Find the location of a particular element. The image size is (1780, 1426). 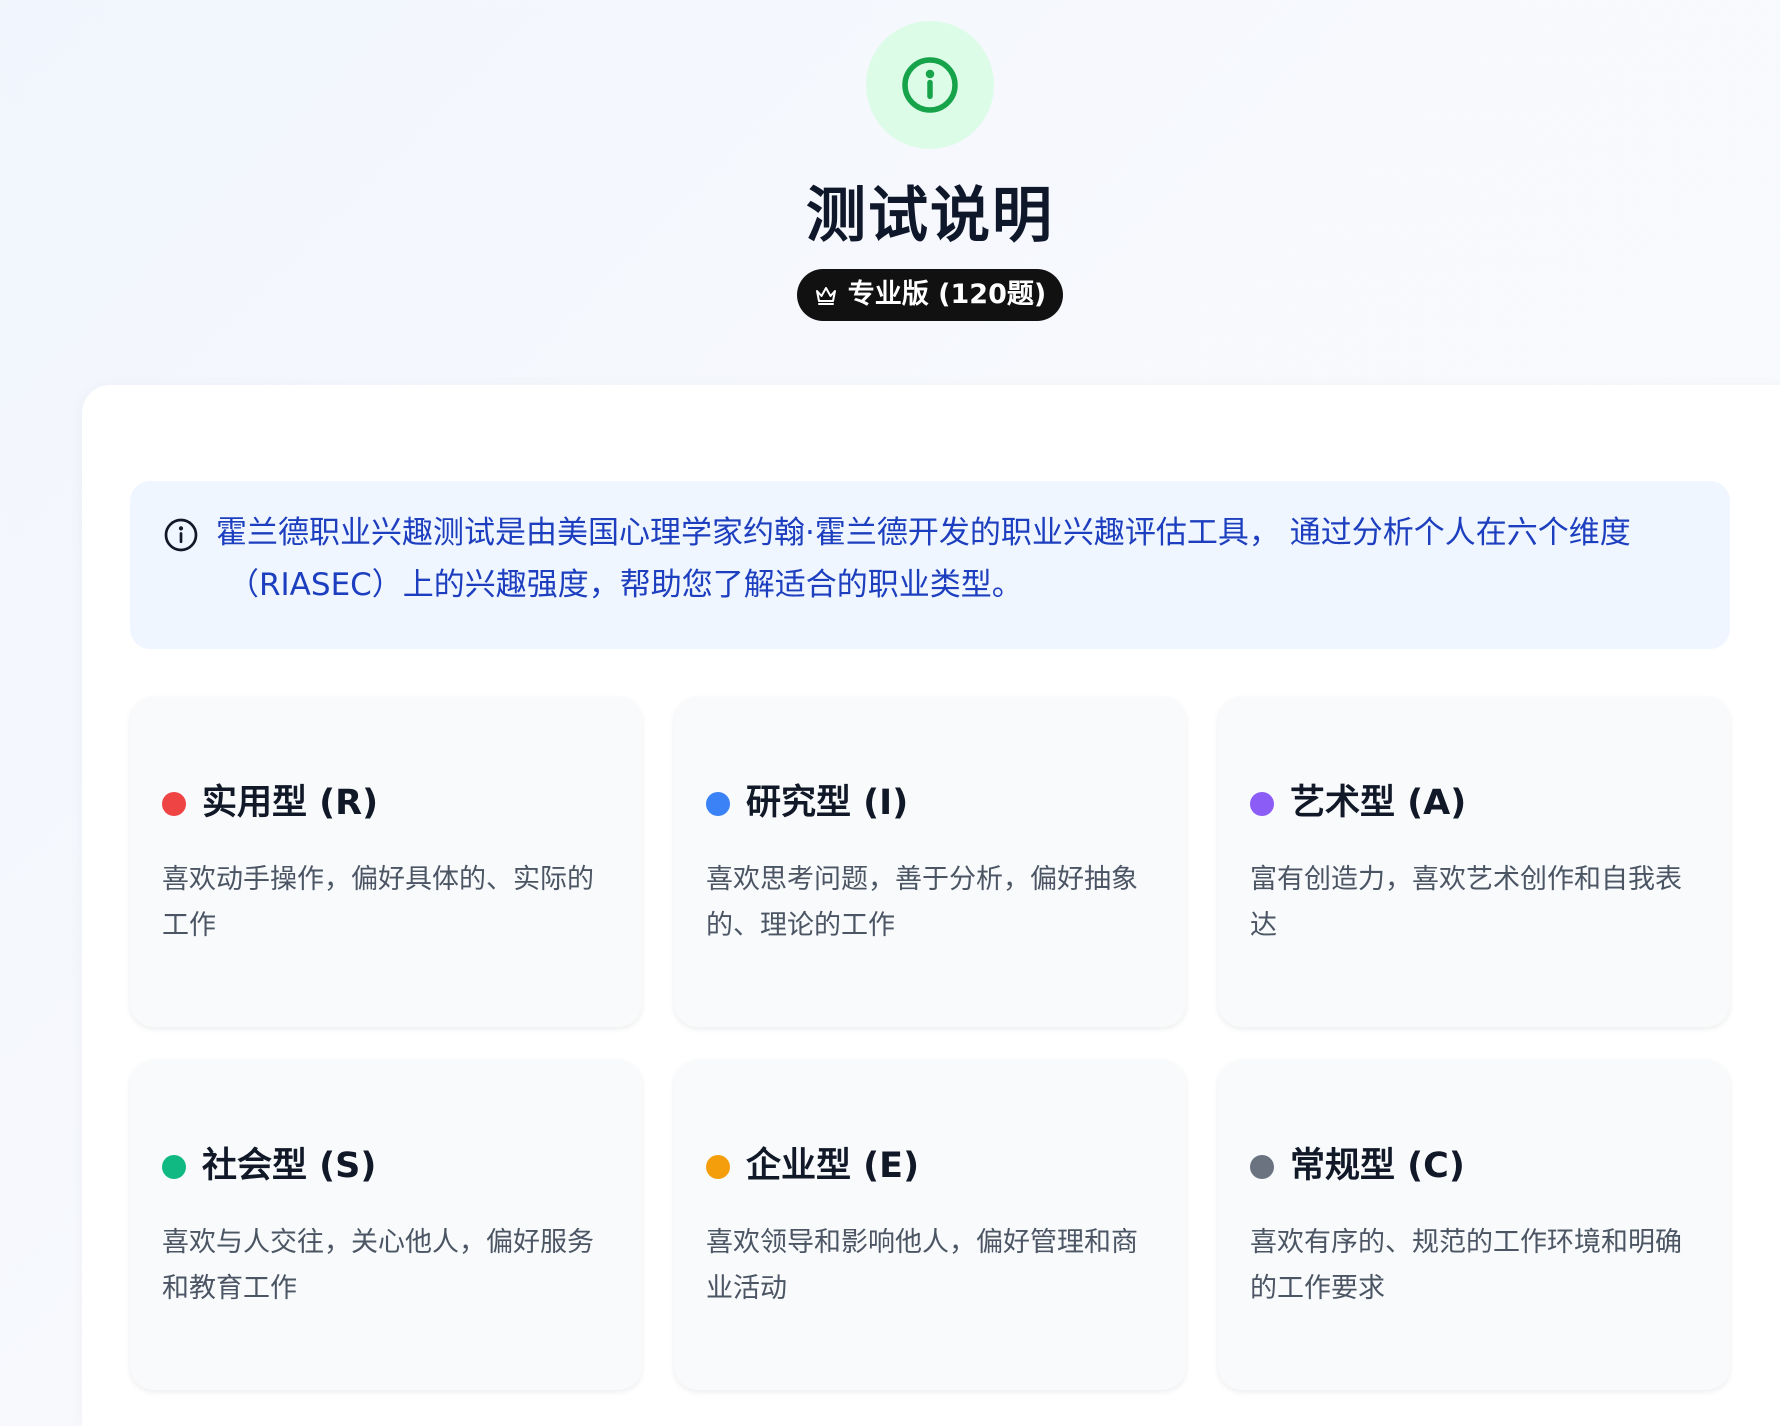

type-title: 艺术型 (A) is located at coordinates (1378, 803).